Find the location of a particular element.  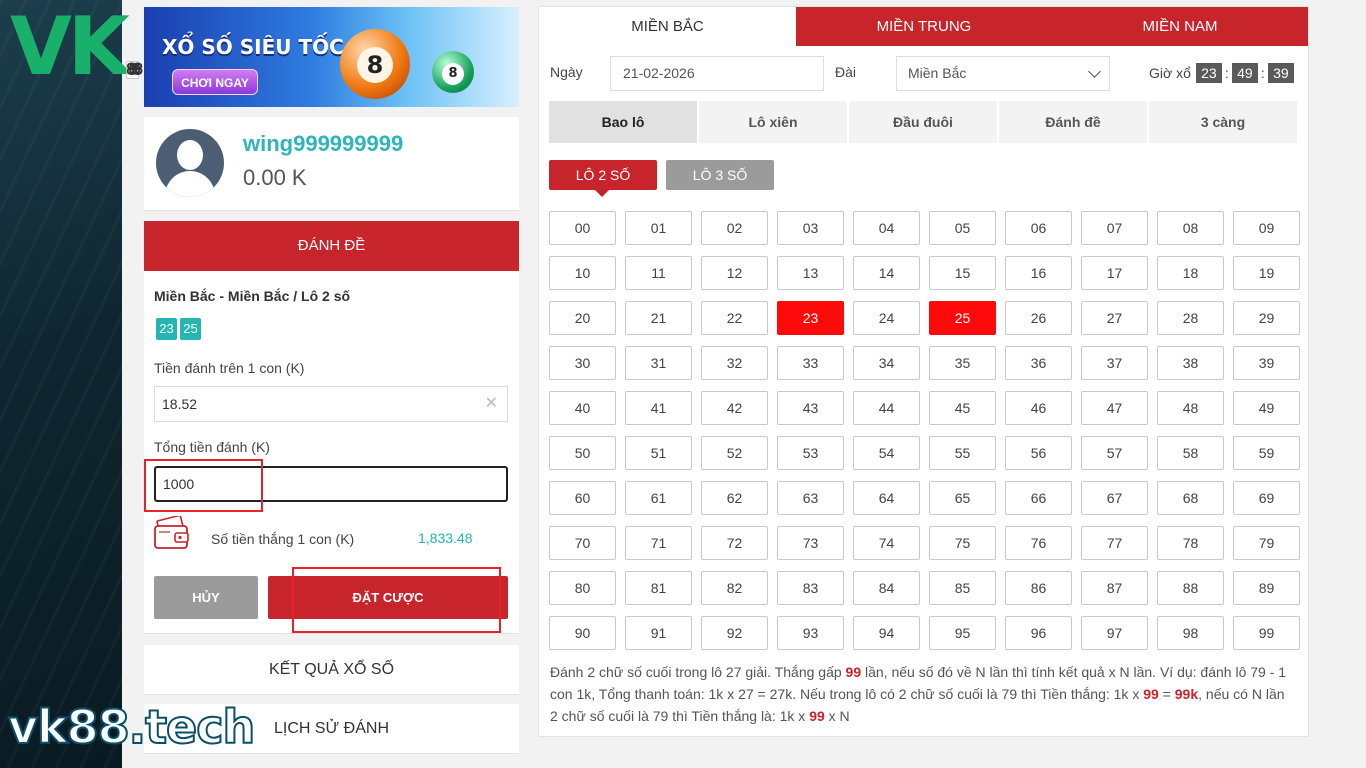

number-cell-87: 87 is located at coordinates (1114, 588).